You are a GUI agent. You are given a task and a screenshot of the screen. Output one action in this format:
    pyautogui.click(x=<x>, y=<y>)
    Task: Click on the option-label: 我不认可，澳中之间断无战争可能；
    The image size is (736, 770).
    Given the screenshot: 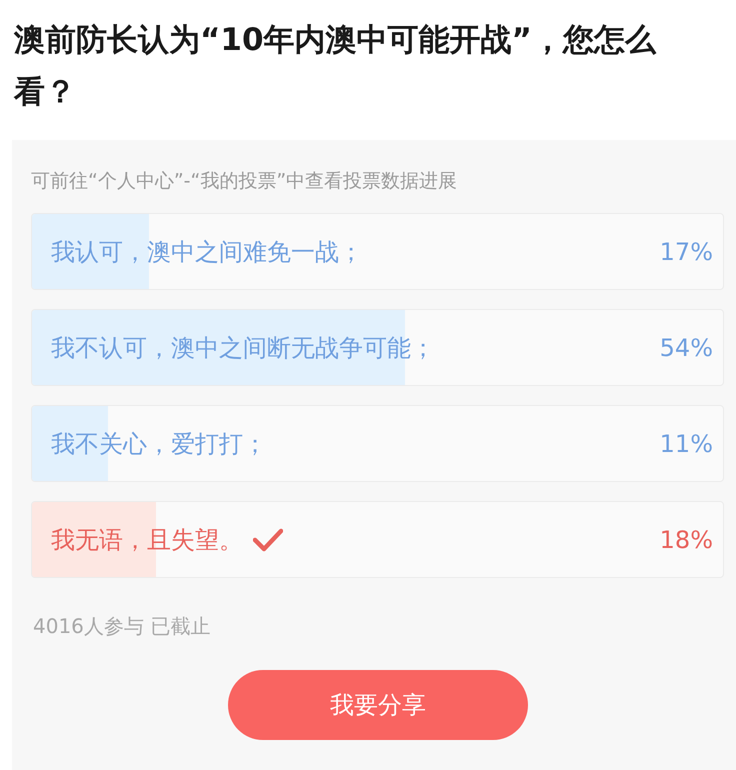 What is the action you would take?
    pyautogui.click(x=243, y=348)
    